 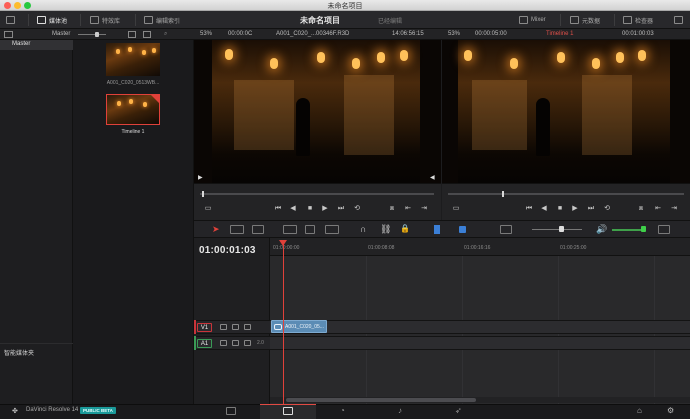 I want to click on selection-tool-icon: ➤, so click(x=216, y=229).